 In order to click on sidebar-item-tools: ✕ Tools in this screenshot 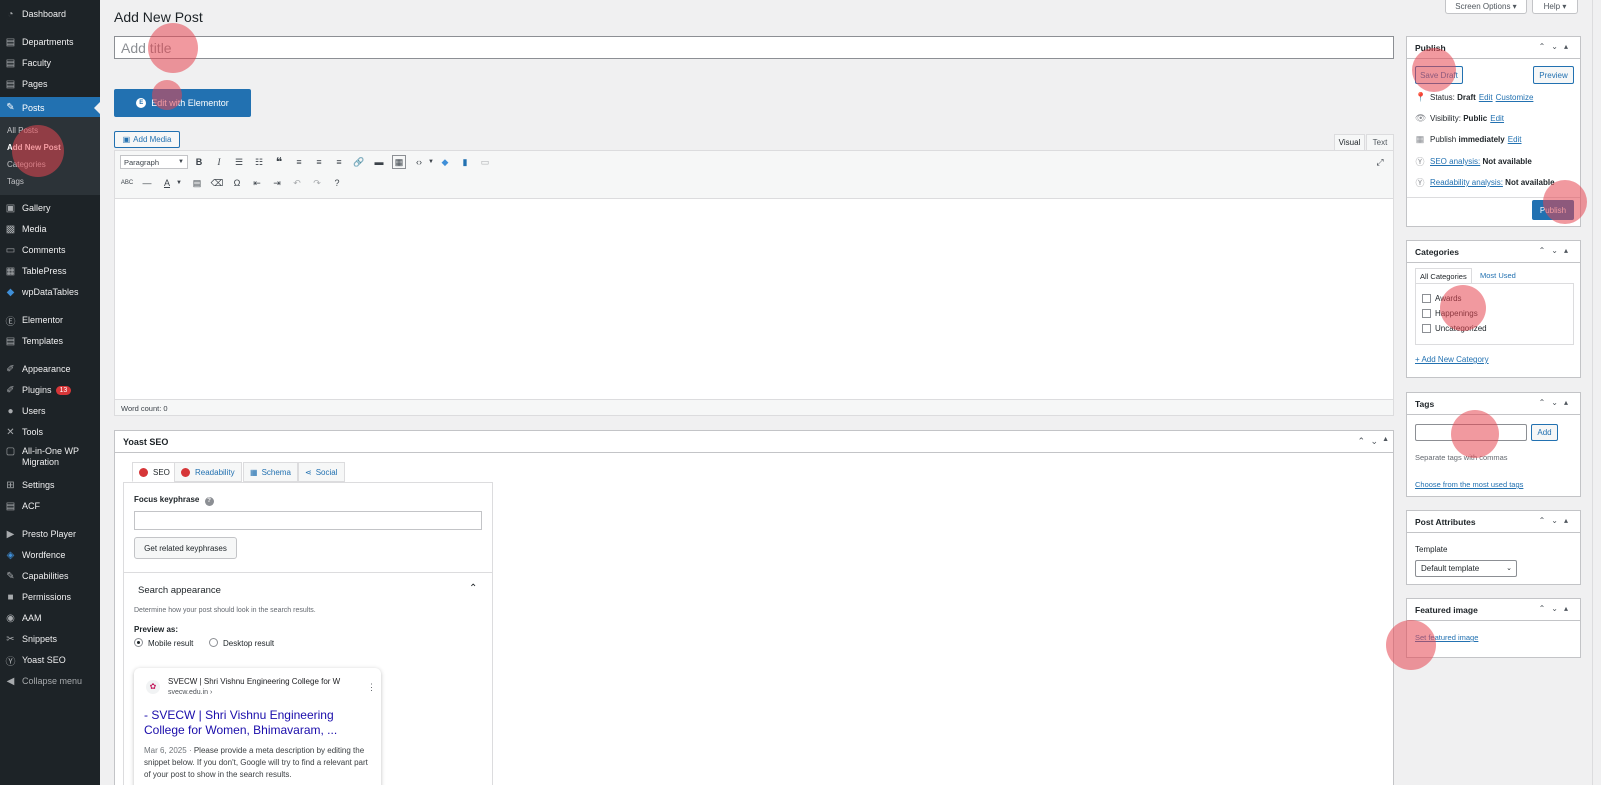, I will do `click(50, 432)`.